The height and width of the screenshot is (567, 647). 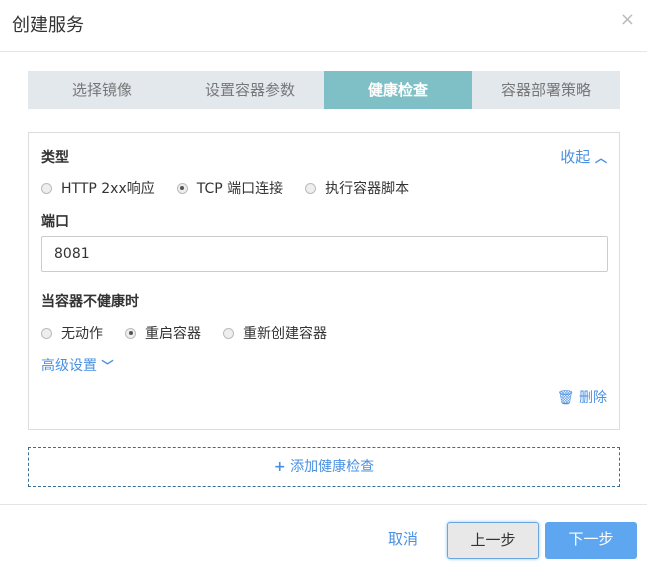 I want to click on radio-no-action: 无动作, so click(x=72, y=333).